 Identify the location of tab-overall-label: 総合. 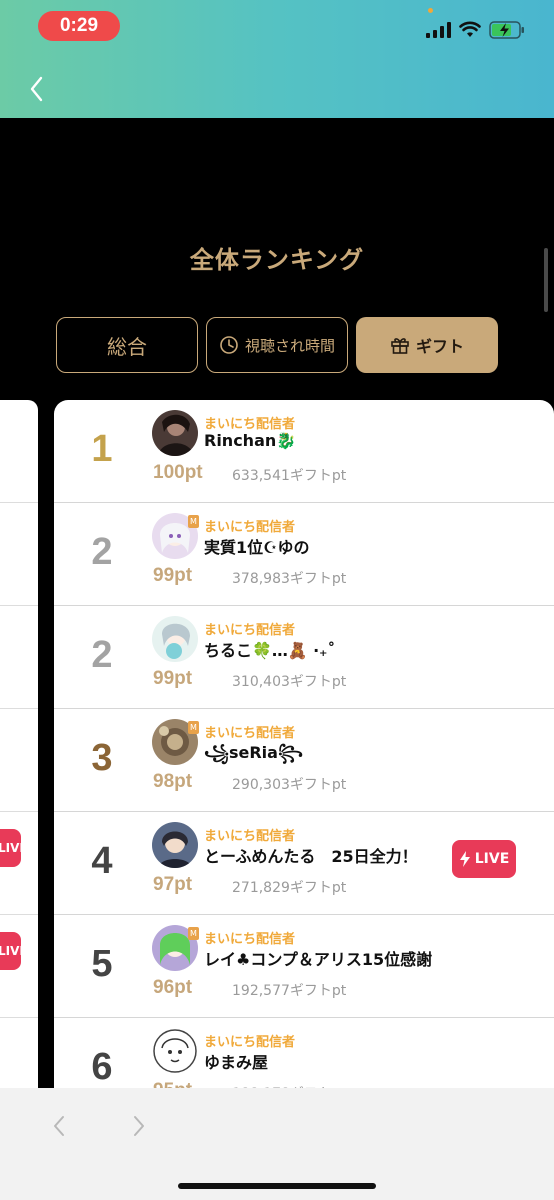
(127, 346).